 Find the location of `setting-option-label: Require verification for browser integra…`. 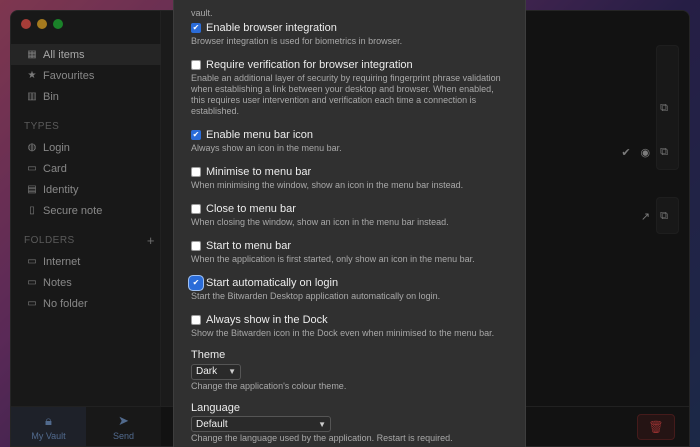

setting-option-label: Require verification for browser integra… is located at coordinates (309, 64).